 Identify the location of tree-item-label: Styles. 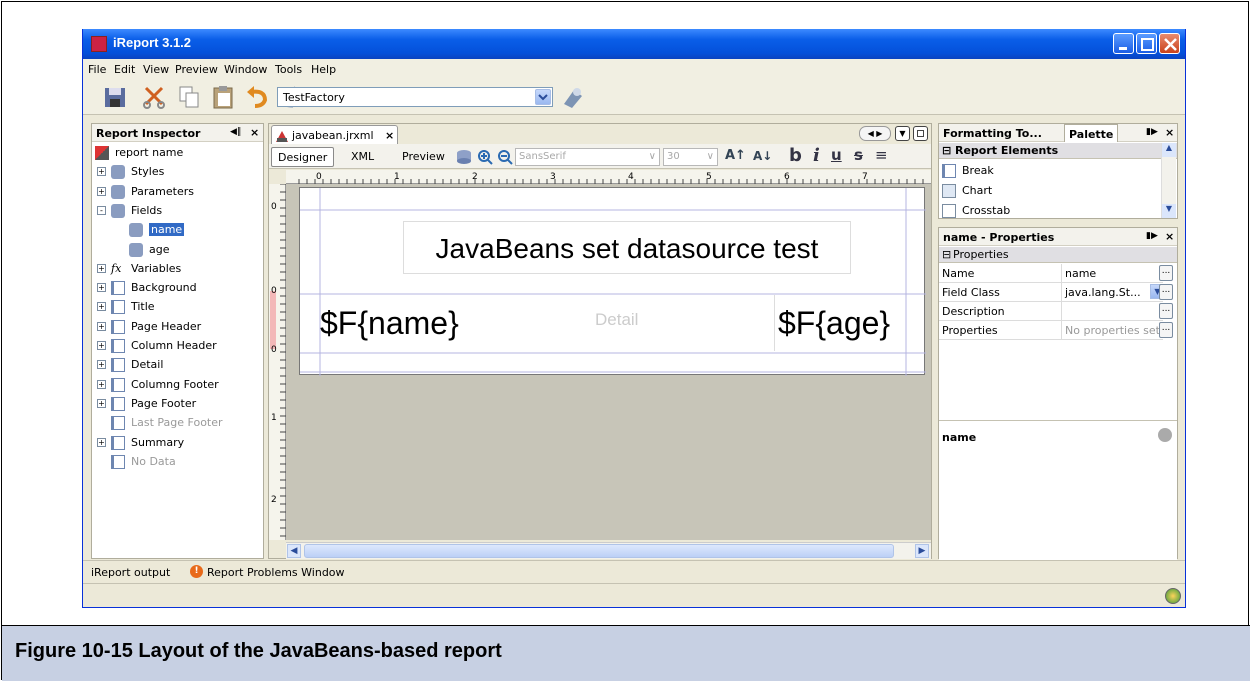
(148, 172).